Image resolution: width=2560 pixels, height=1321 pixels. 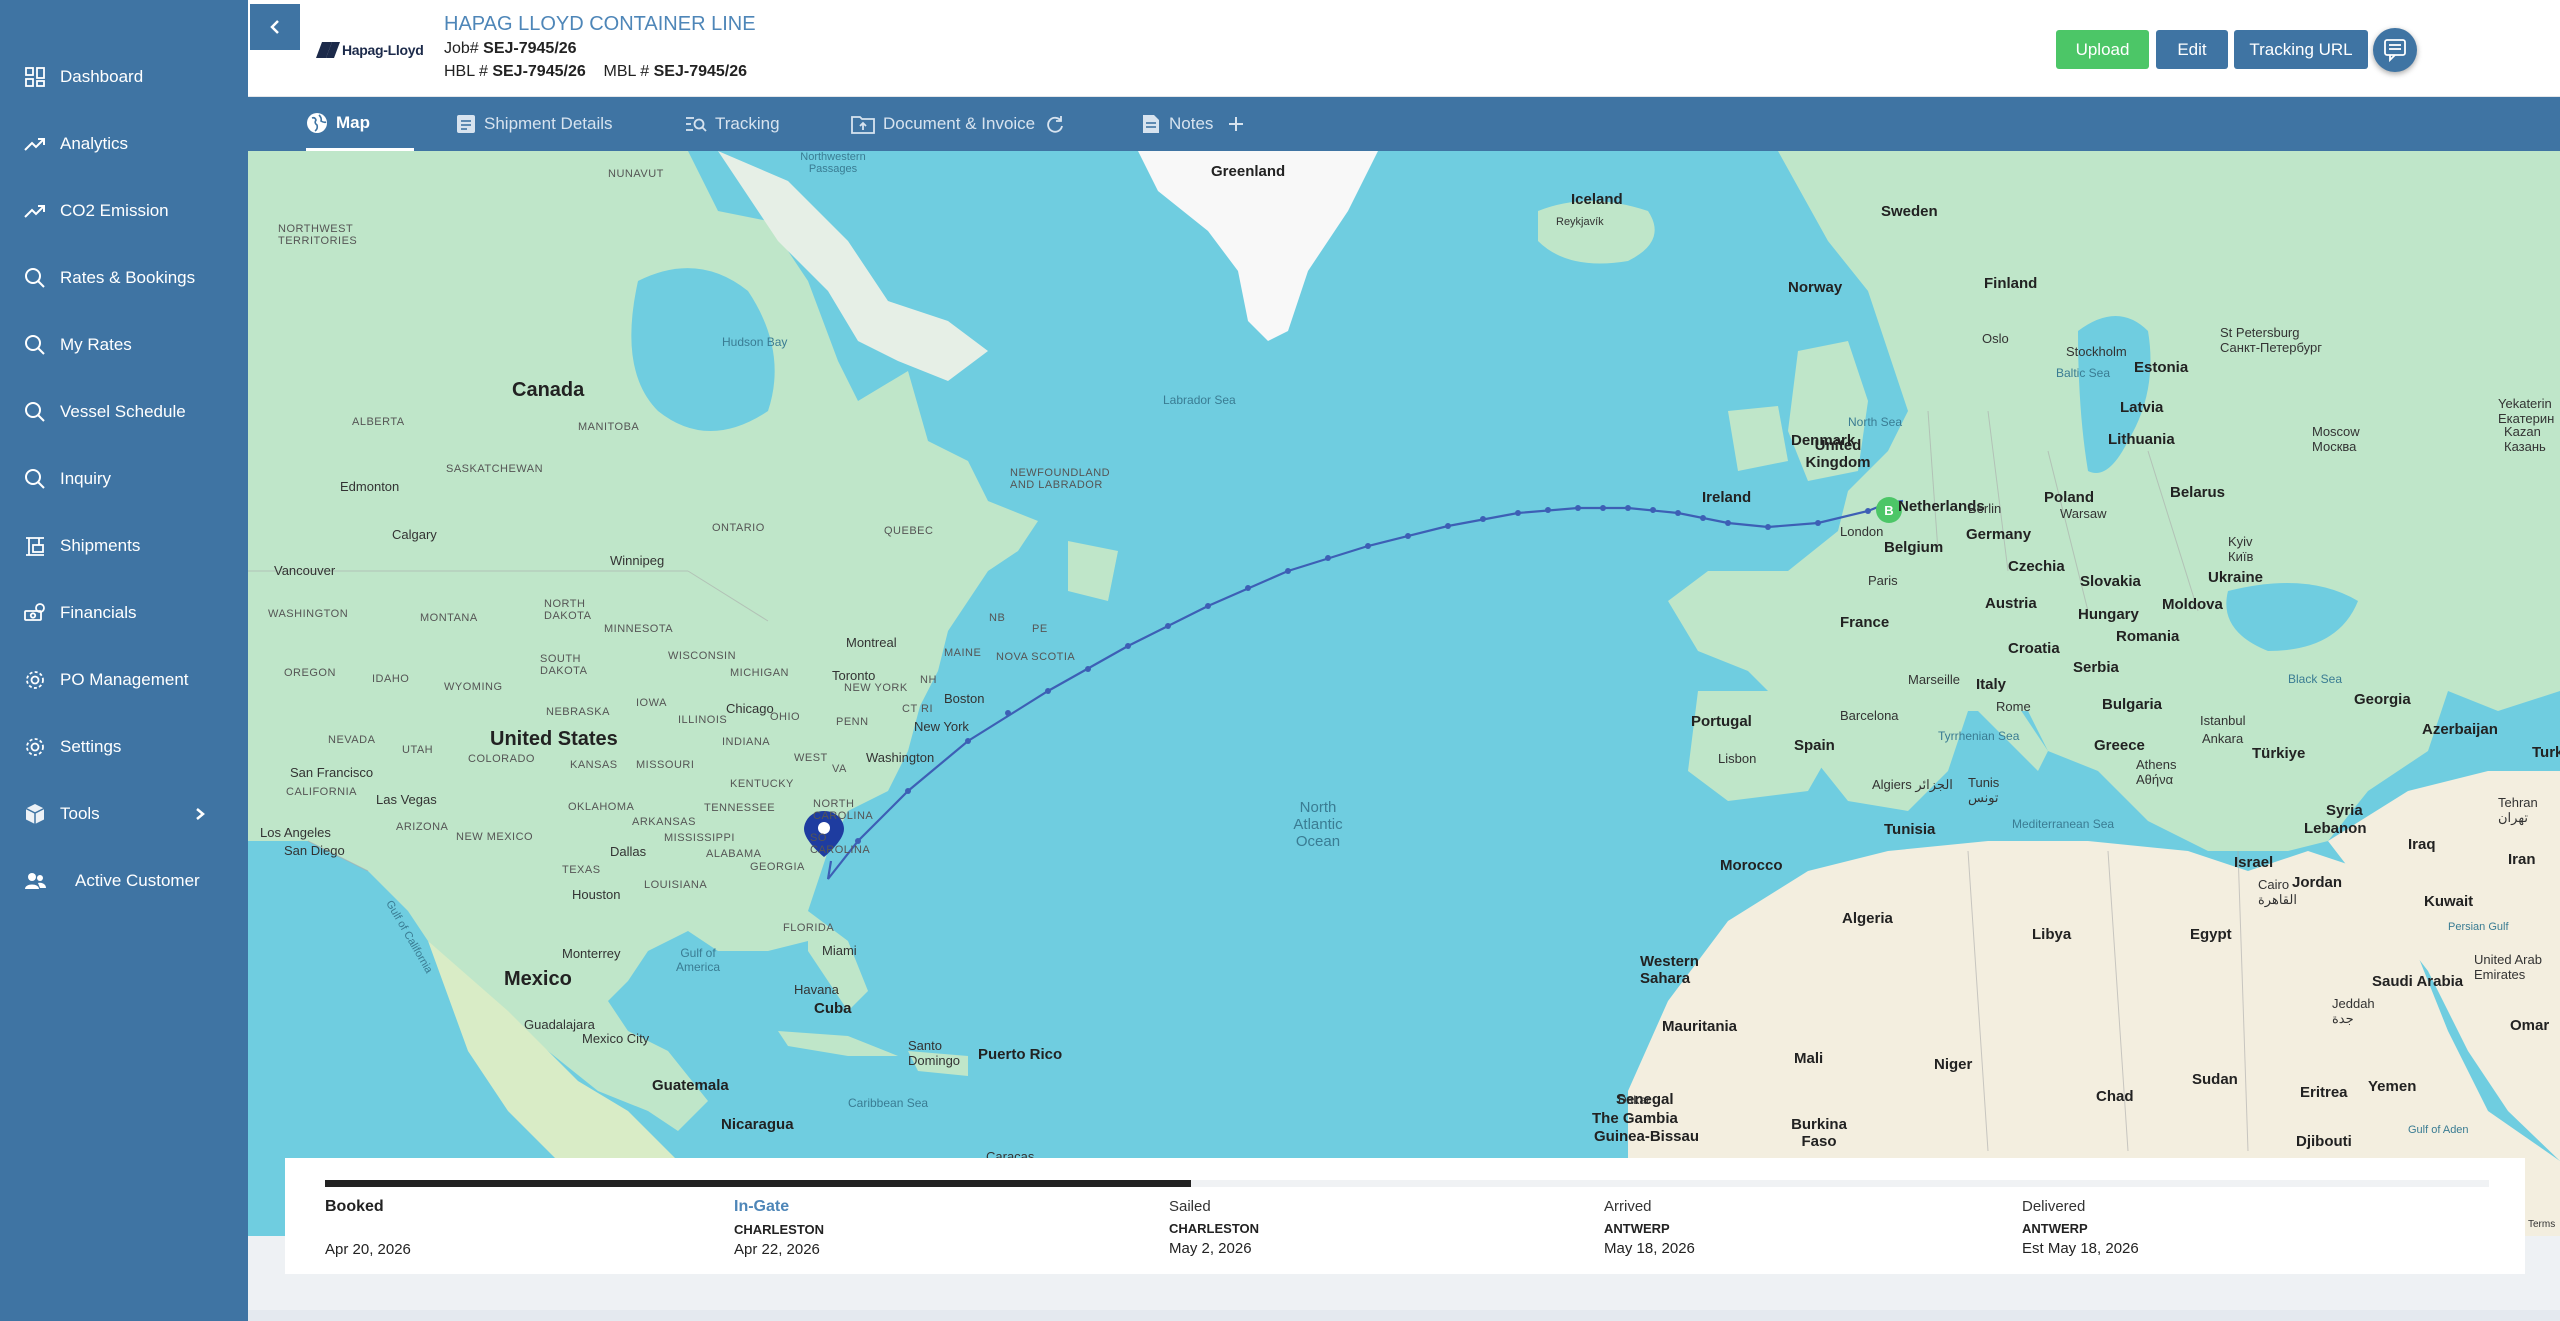 I want to click on sidebar-item-label: Analytics, so click(x=94, y=143).